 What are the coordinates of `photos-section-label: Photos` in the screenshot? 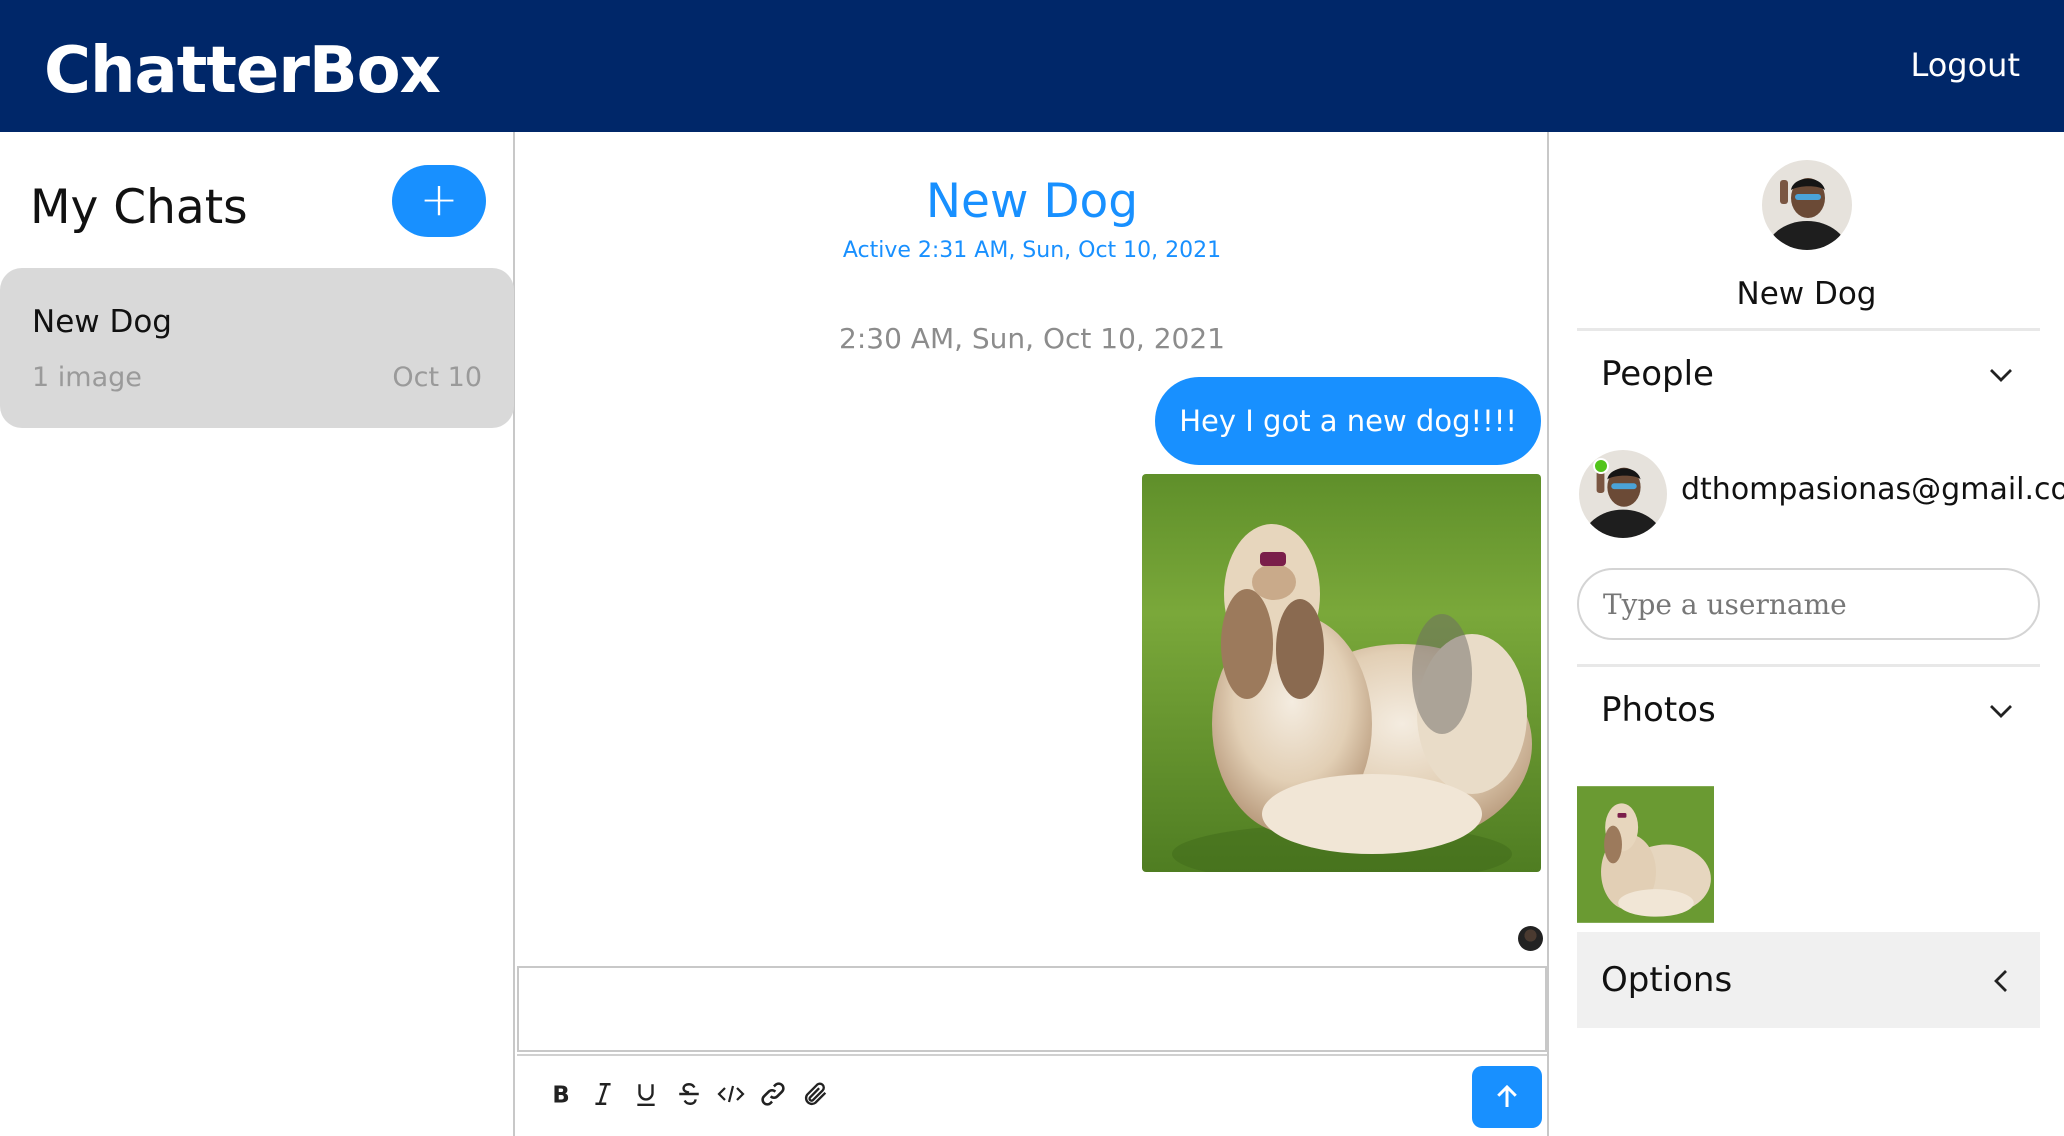 It's located at (1658, 710).